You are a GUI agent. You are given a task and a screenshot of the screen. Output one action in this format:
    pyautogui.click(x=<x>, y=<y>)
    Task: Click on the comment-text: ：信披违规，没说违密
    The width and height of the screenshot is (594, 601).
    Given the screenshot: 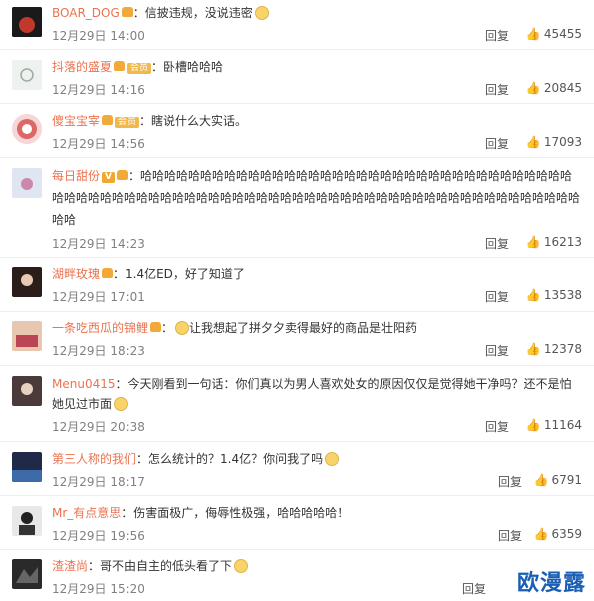 What is the action you would take?
    pyautogui.click(x=192, y=13)
    